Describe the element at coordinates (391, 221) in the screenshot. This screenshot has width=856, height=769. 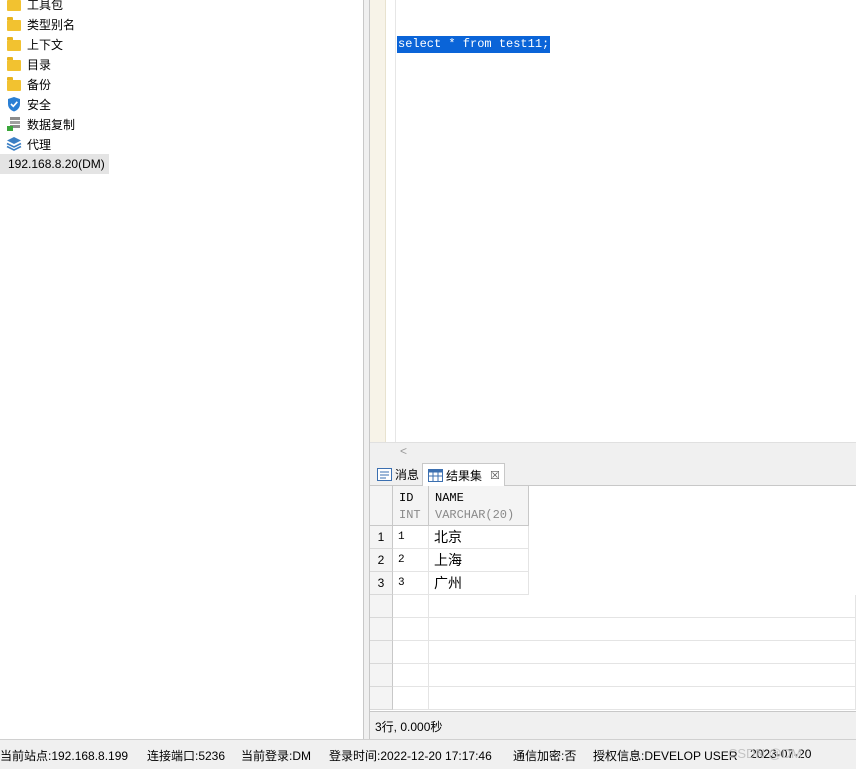
I see `editor-fold-gutter` at that location.